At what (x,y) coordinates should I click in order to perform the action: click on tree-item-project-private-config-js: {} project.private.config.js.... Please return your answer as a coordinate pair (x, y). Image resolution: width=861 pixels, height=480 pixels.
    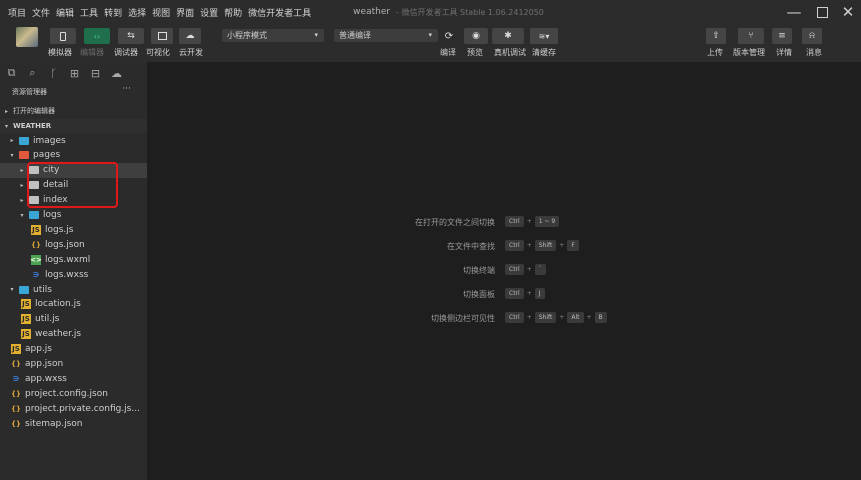
    Looking at the image, I should click on (73, 408).